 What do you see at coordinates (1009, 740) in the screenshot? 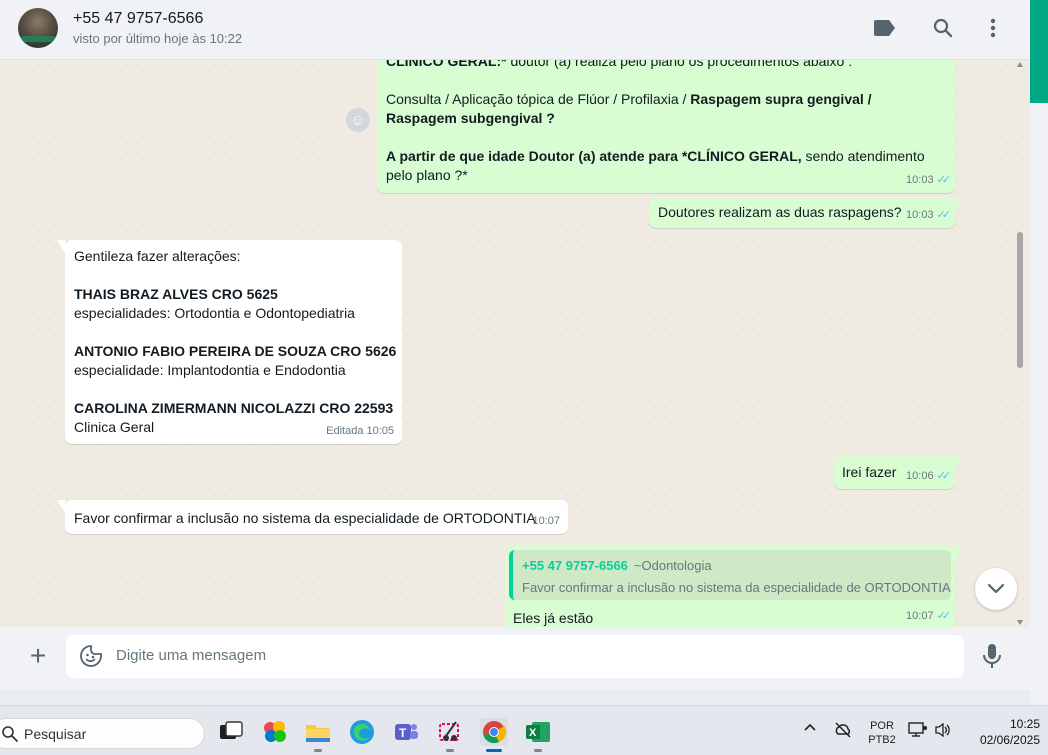
I see `clock-date: 02/06/2025` at bounding box center [1009, 740].